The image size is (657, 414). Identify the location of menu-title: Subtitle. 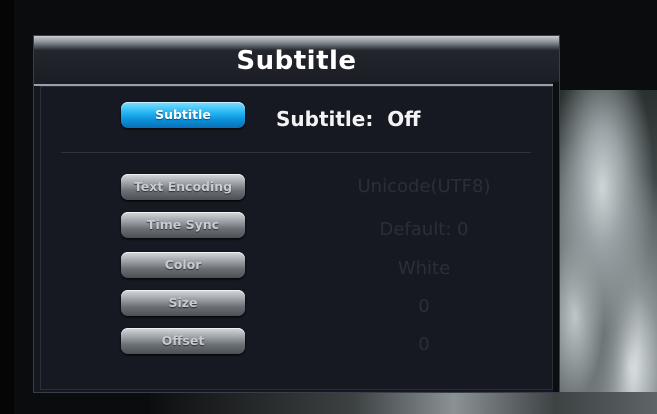
(296, 61).